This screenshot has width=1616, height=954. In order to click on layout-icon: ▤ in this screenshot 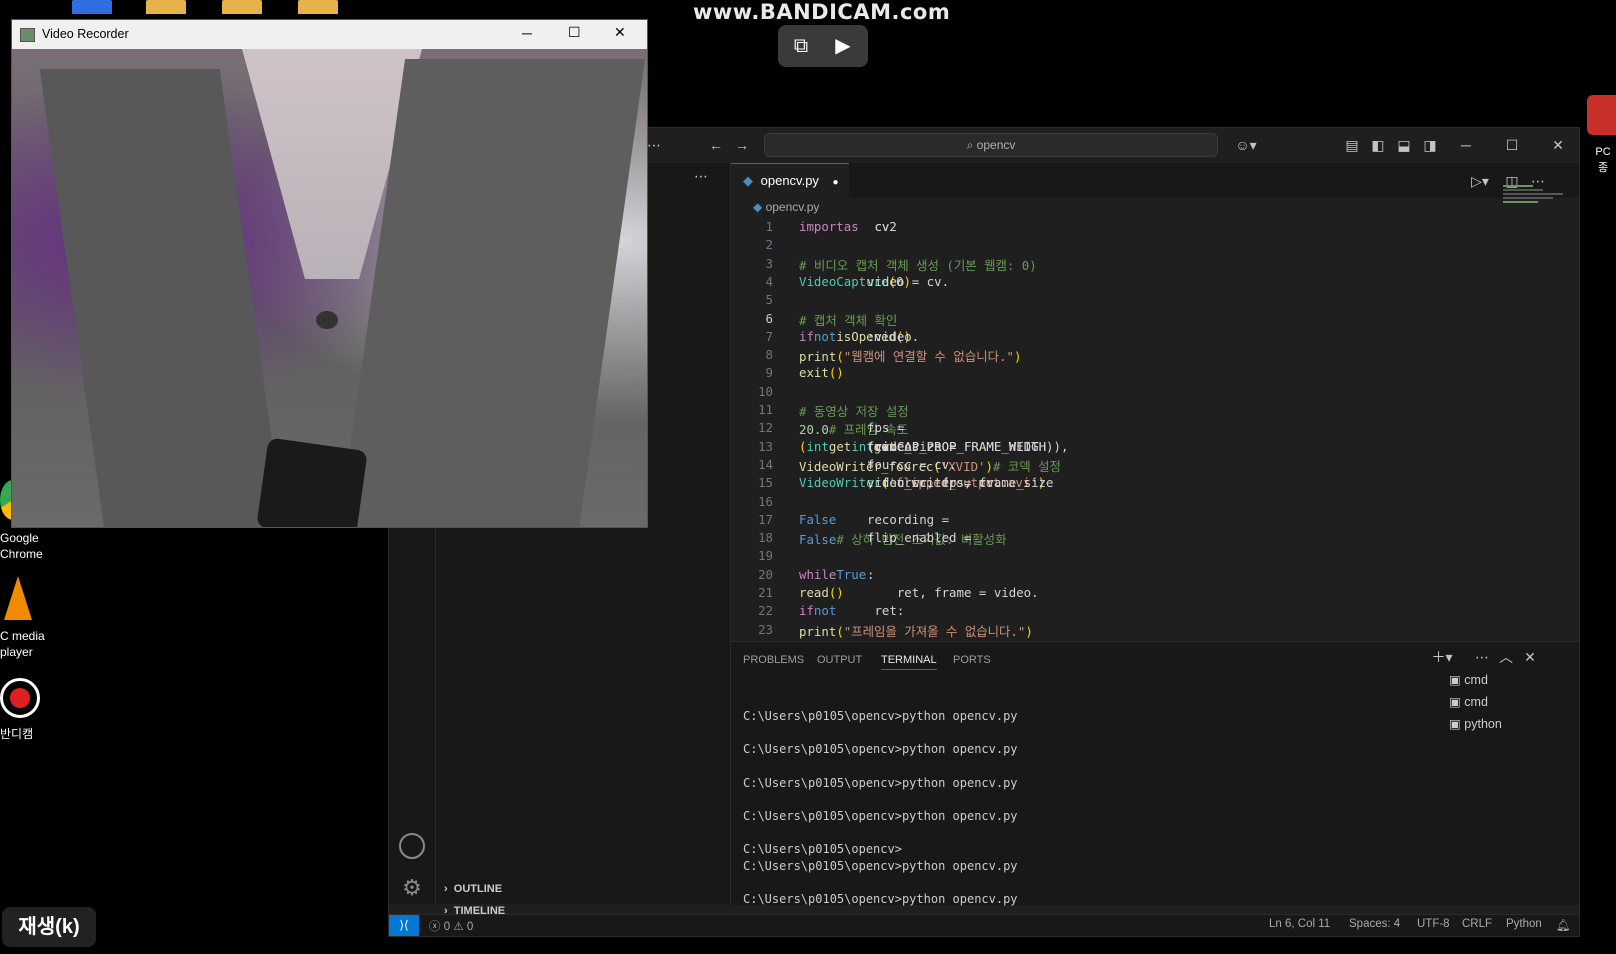, I will do `click(1352, 145)`.